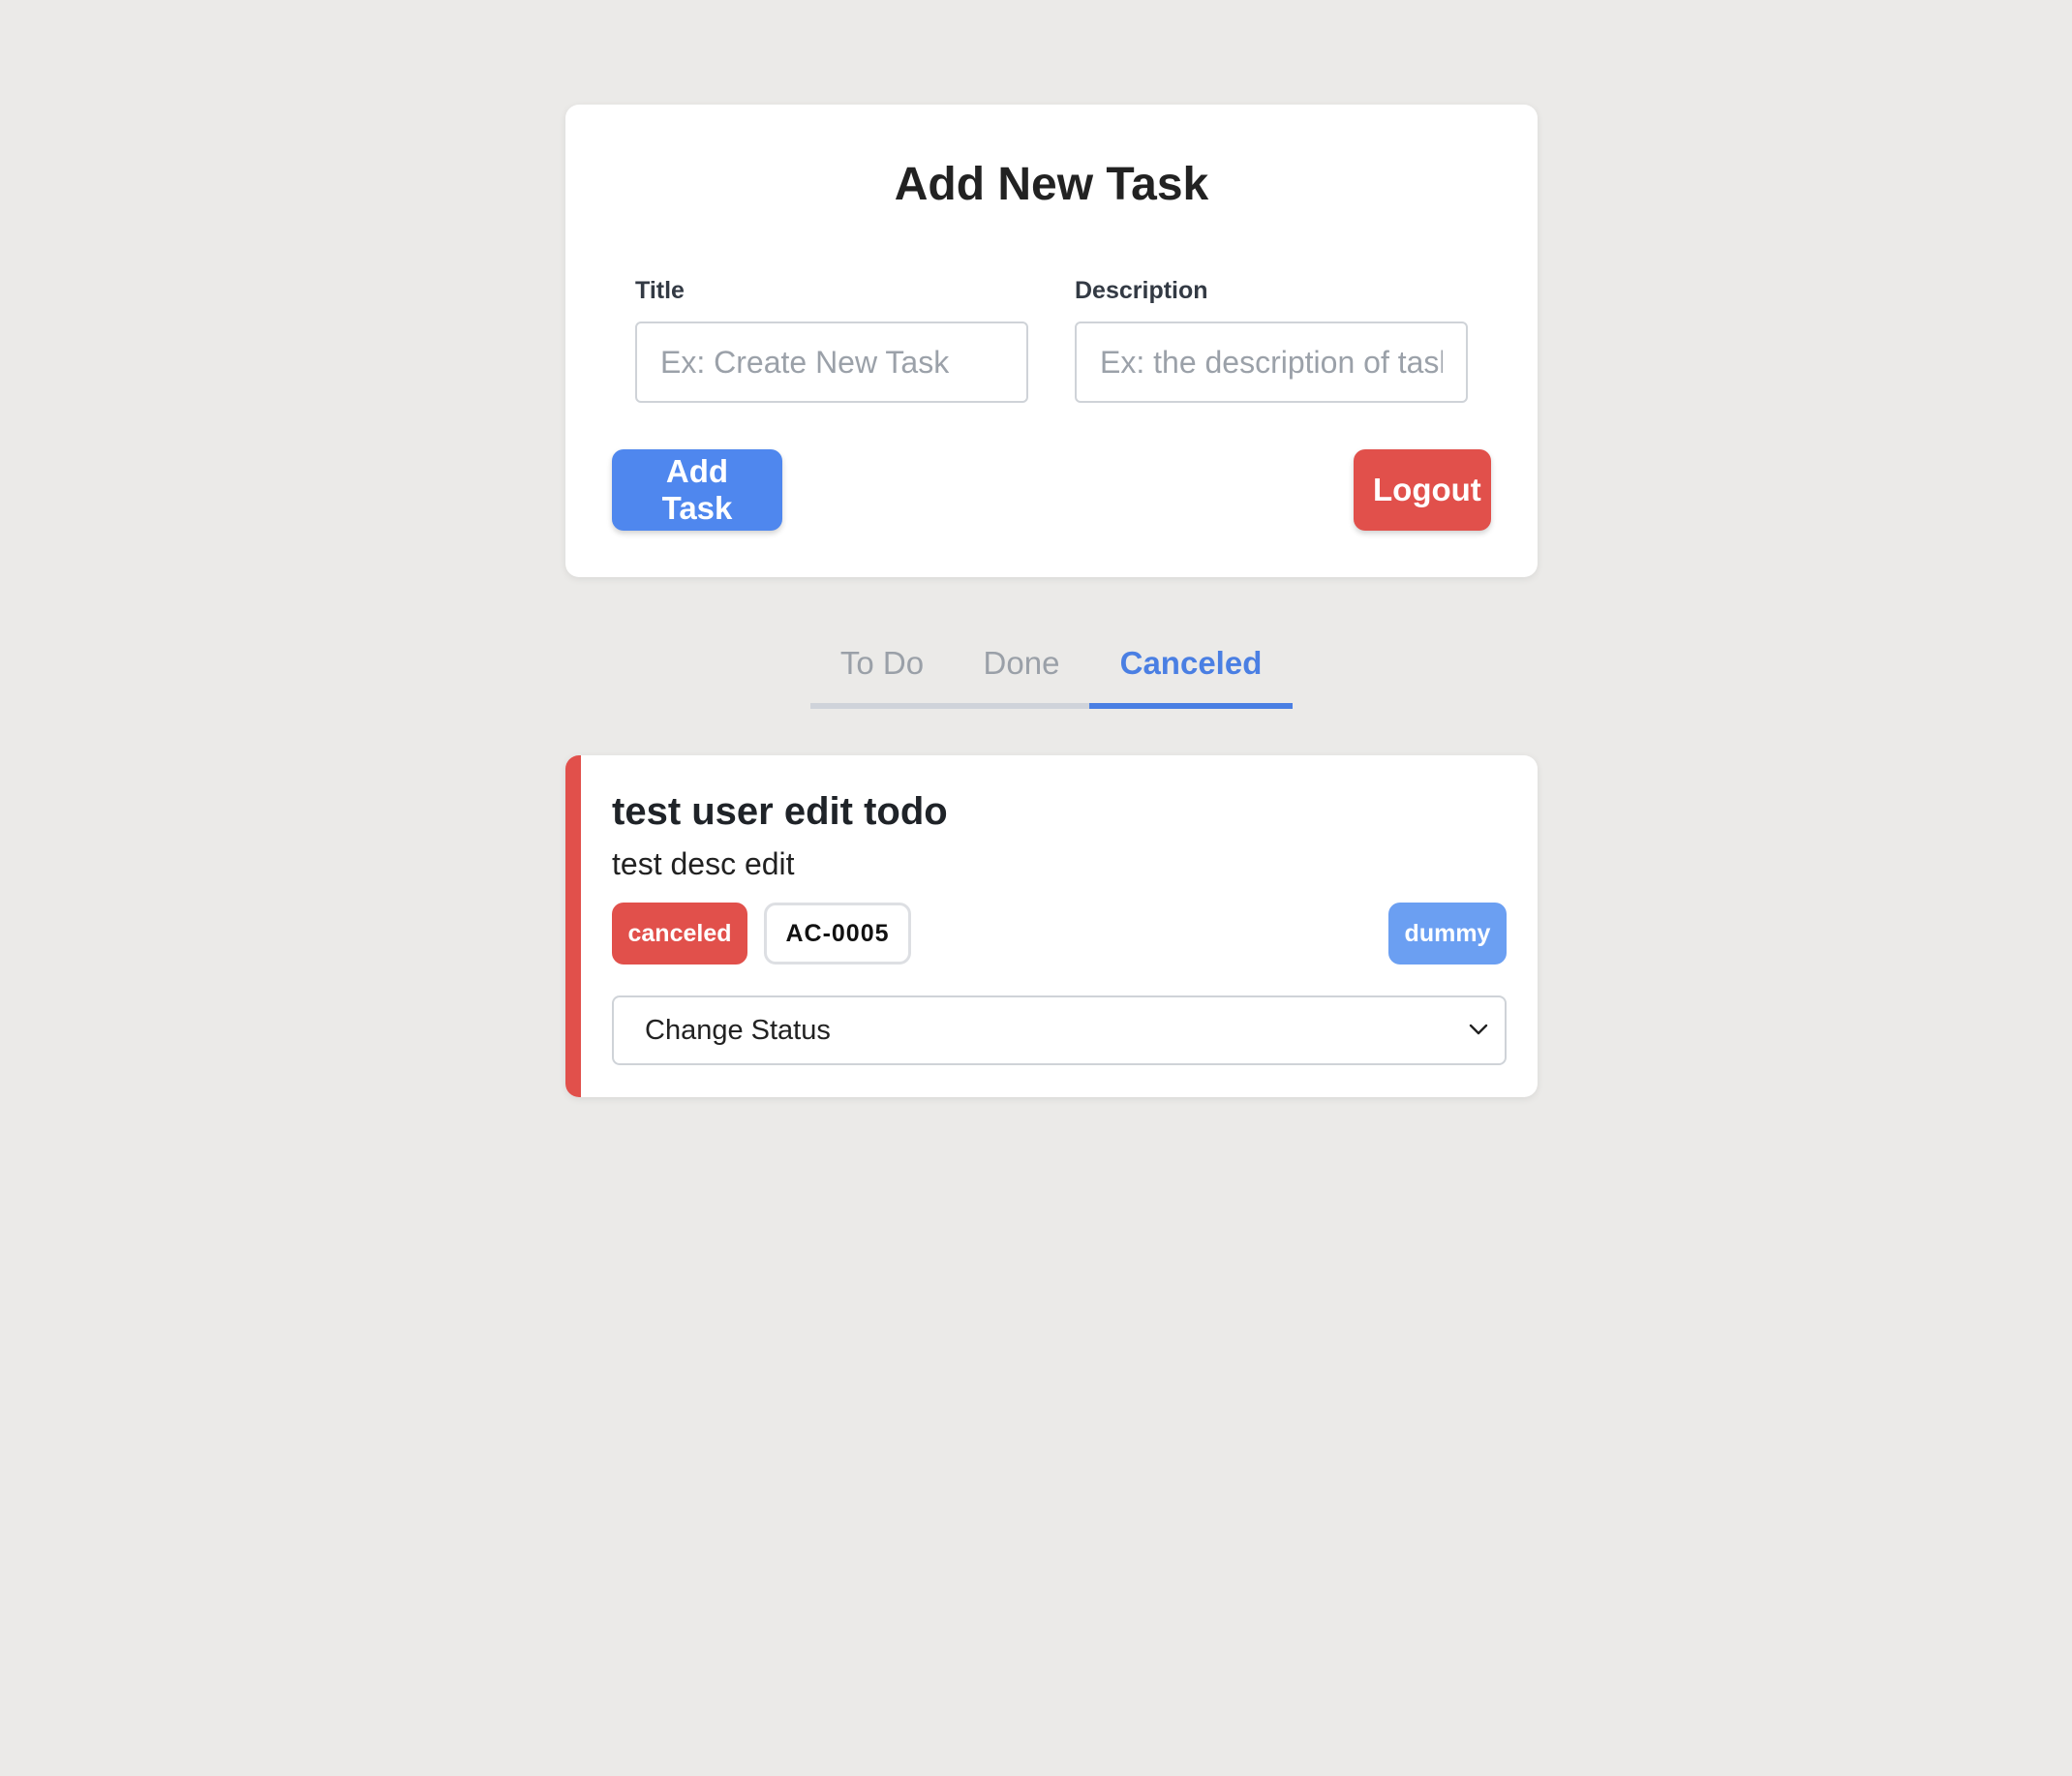 Image resolution: width=2072 pixels, height=1776 pixels. I want to click on change-status-label: Change Status, so click(738, 1030).